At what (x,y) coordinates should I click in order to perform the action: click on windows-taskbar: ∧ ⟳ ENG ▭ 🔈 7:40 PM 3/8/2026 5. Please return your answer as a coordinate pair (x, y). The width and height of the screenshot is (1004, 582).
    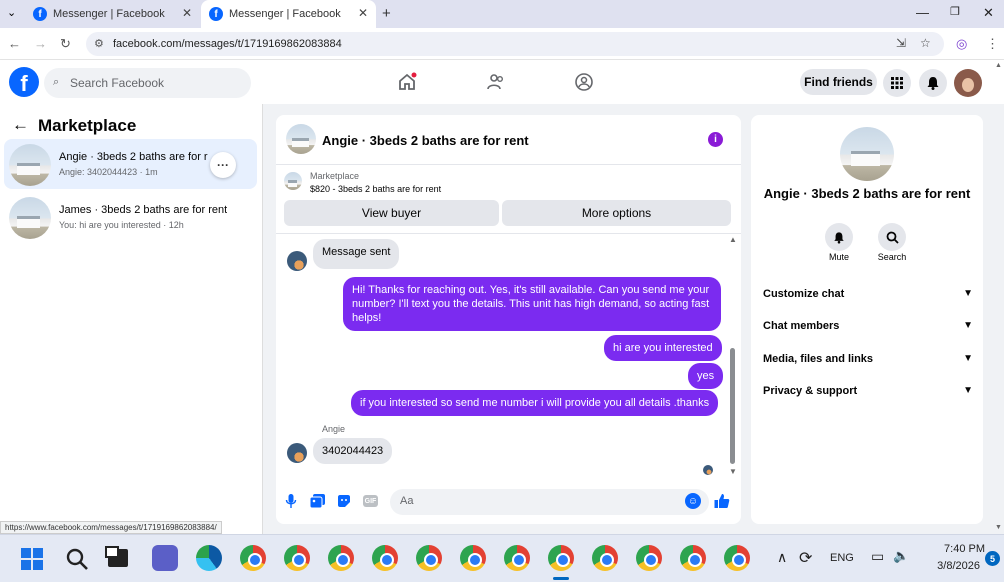
    Looking at the image, I should click on (502, 558).